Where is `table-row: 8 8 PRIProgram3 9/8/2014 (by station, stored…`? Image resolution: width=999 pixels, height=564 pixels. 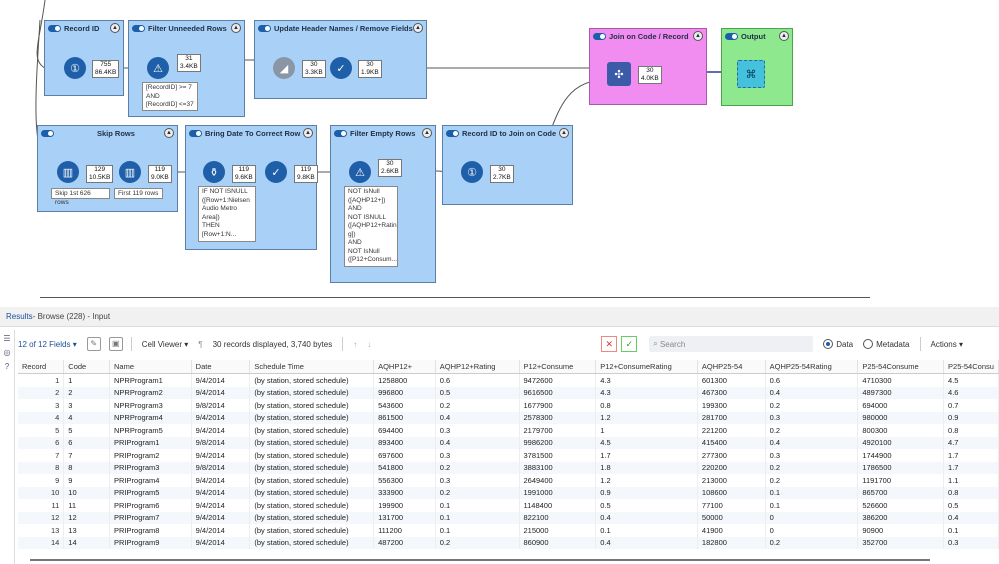
table-row: 8 8 PRIProgram3 9/8/2014 (by station, stored… is located at coordinates (508, 467).